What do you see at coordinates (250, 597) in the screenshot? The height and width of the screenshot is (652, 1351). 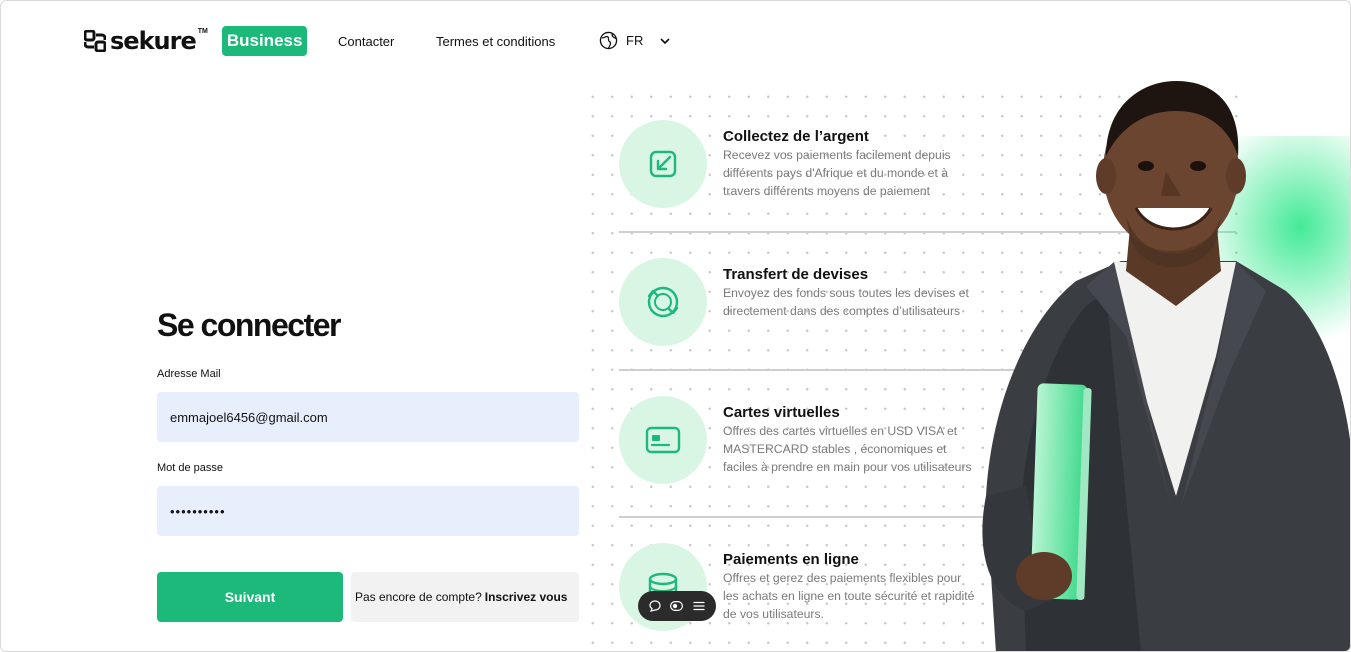 I see `next-button: Suivant` at bounding box center [250, 597].